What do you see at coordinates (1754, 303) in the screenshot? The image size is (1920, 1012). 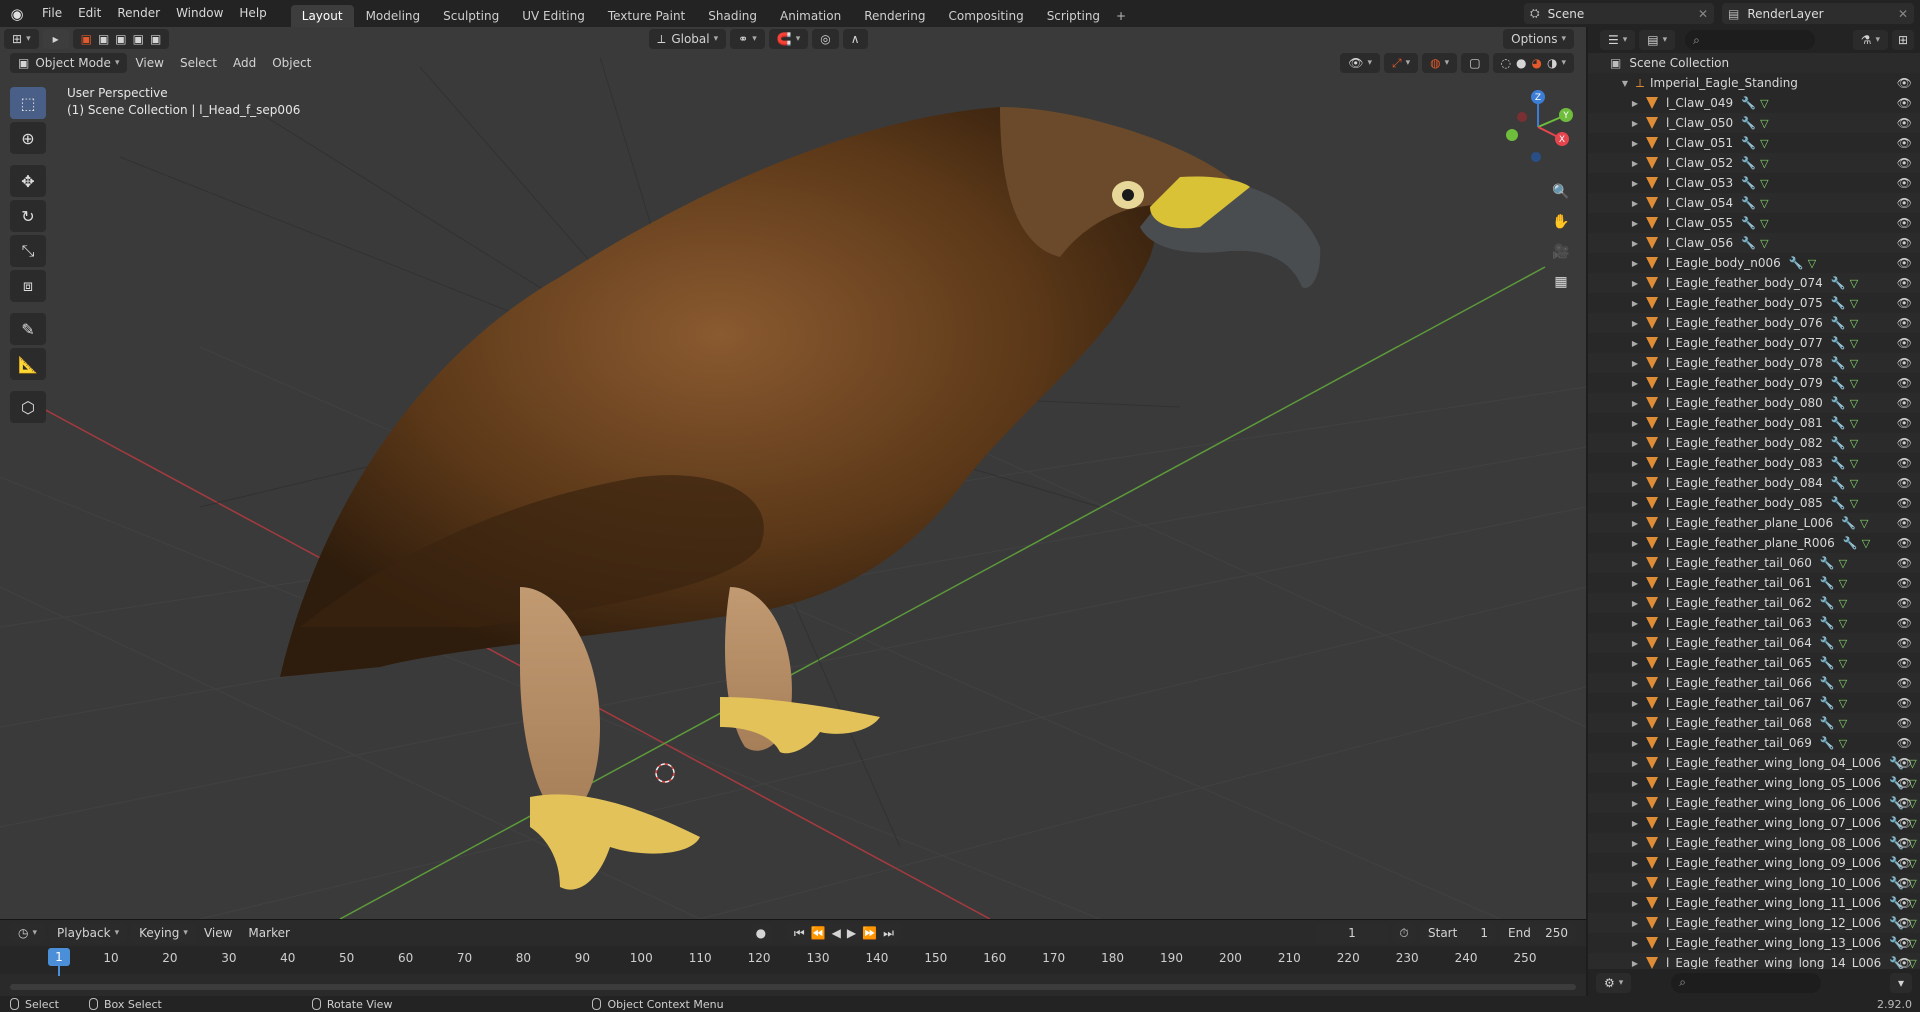 I see `outliner-item: ▶ l_Eagle_feather_body_075 🔧 ▽ 👁` at bounding box center [1754, 303].